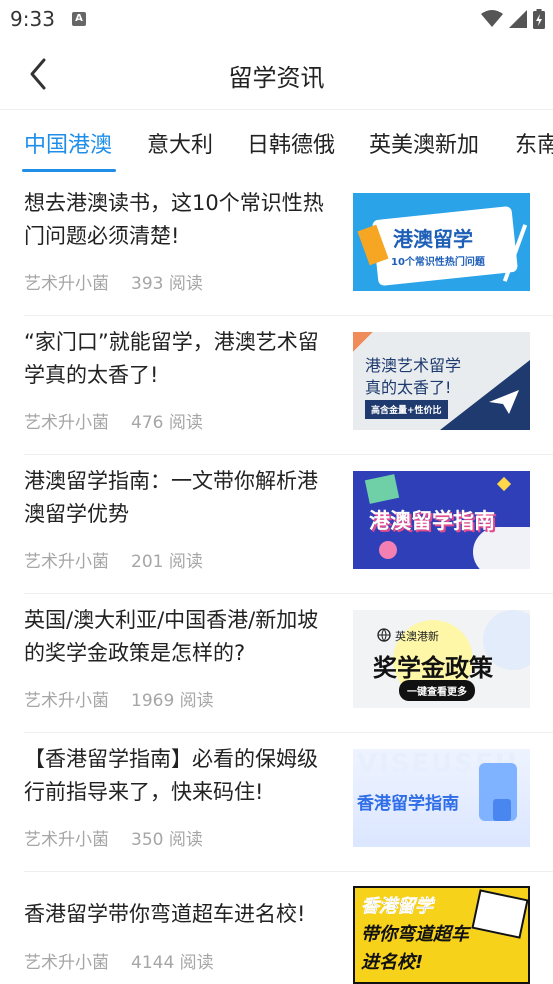  I want to click on article-reads: 350 阅读, so click(167, 840).